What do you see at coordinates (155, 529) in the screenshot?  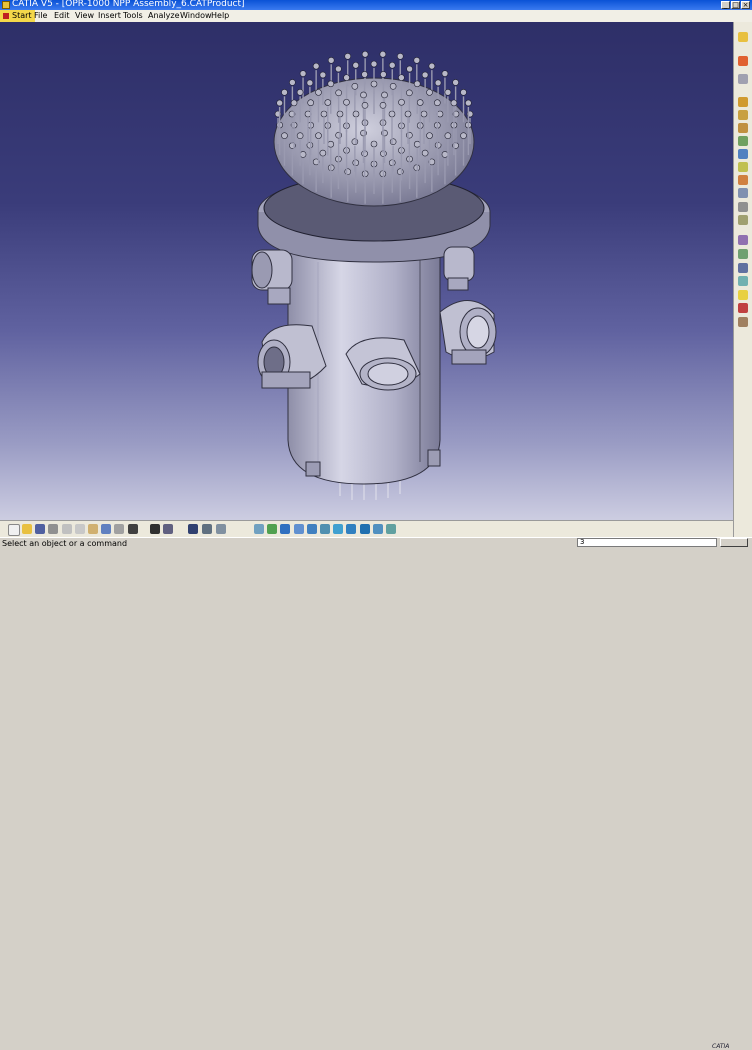 I see `formula-icon` at bounding box center [155, 529].